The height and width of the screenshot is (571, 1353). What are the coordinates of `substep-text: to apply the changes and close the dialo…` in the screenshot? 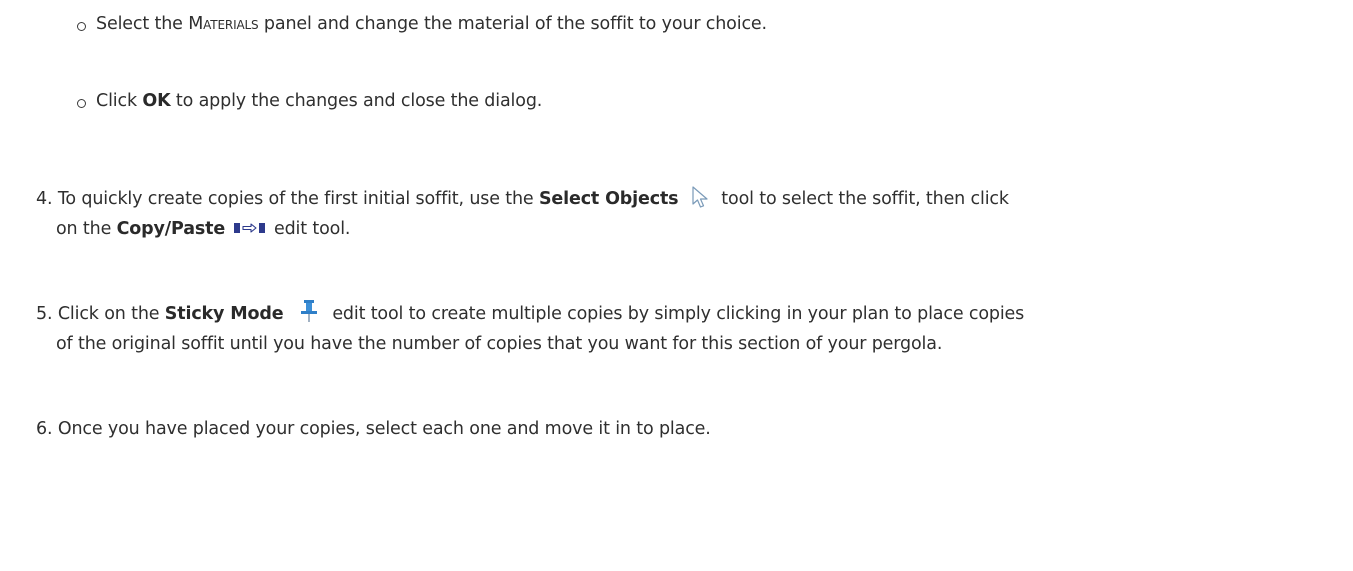 It's located at (356, 101).